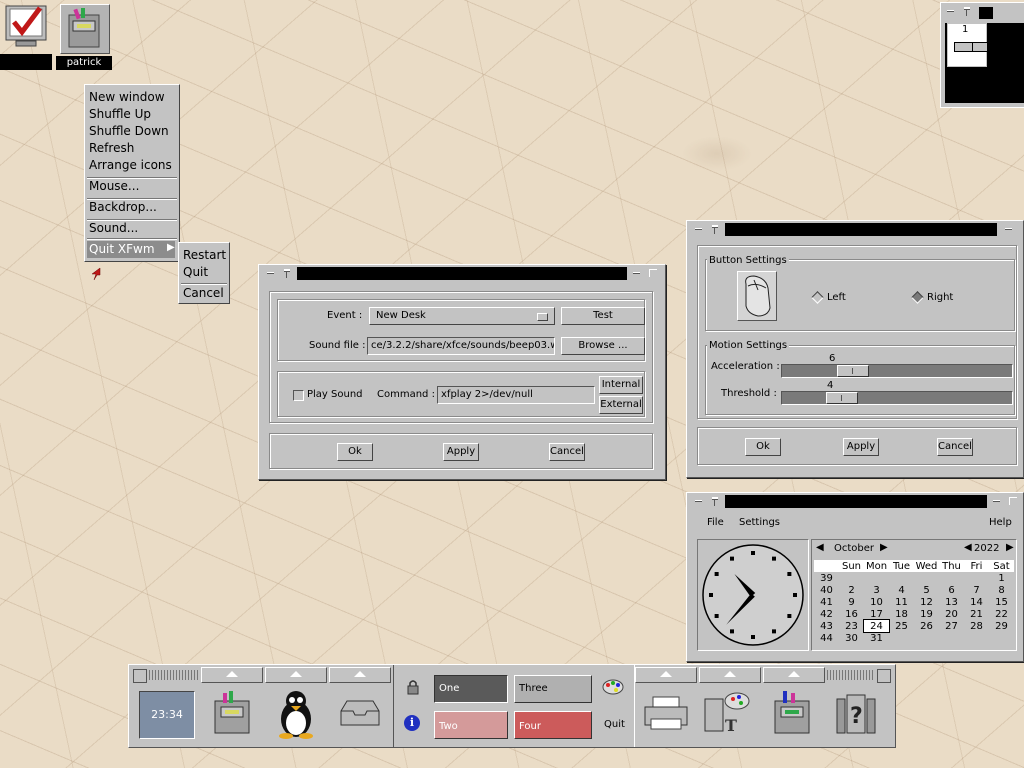  Describe the element at coordinates (613, 688) in the screenshot. I see `palette-icon` at that location.